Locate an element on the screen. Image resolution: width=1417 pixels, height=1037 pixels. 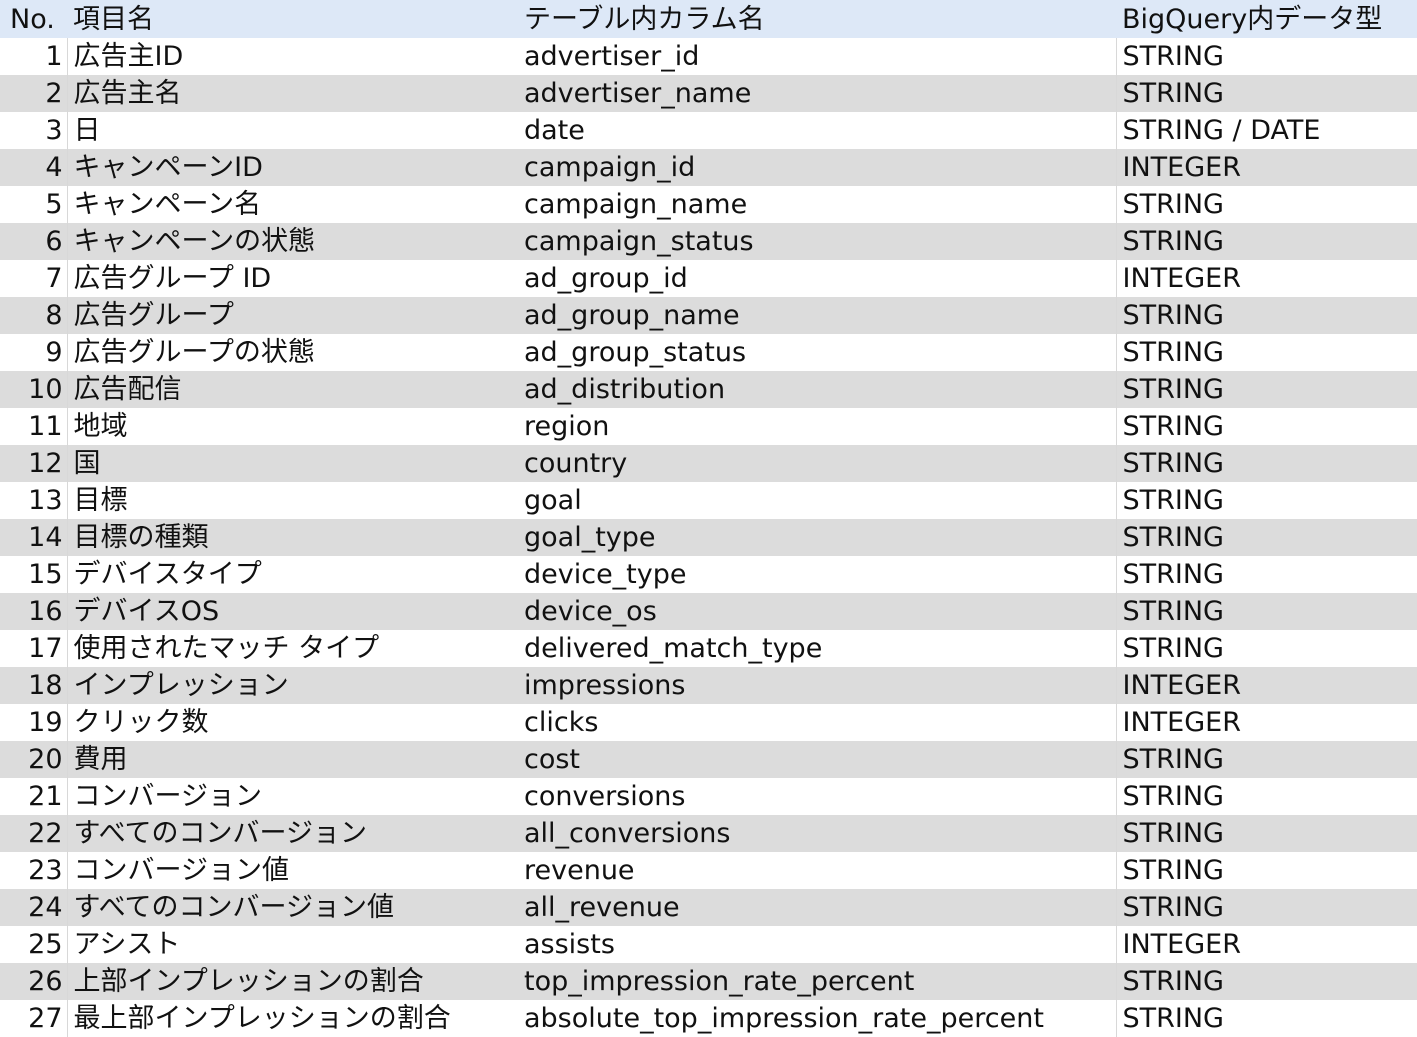
row-number: 16 is located at coordinates (45, 611).